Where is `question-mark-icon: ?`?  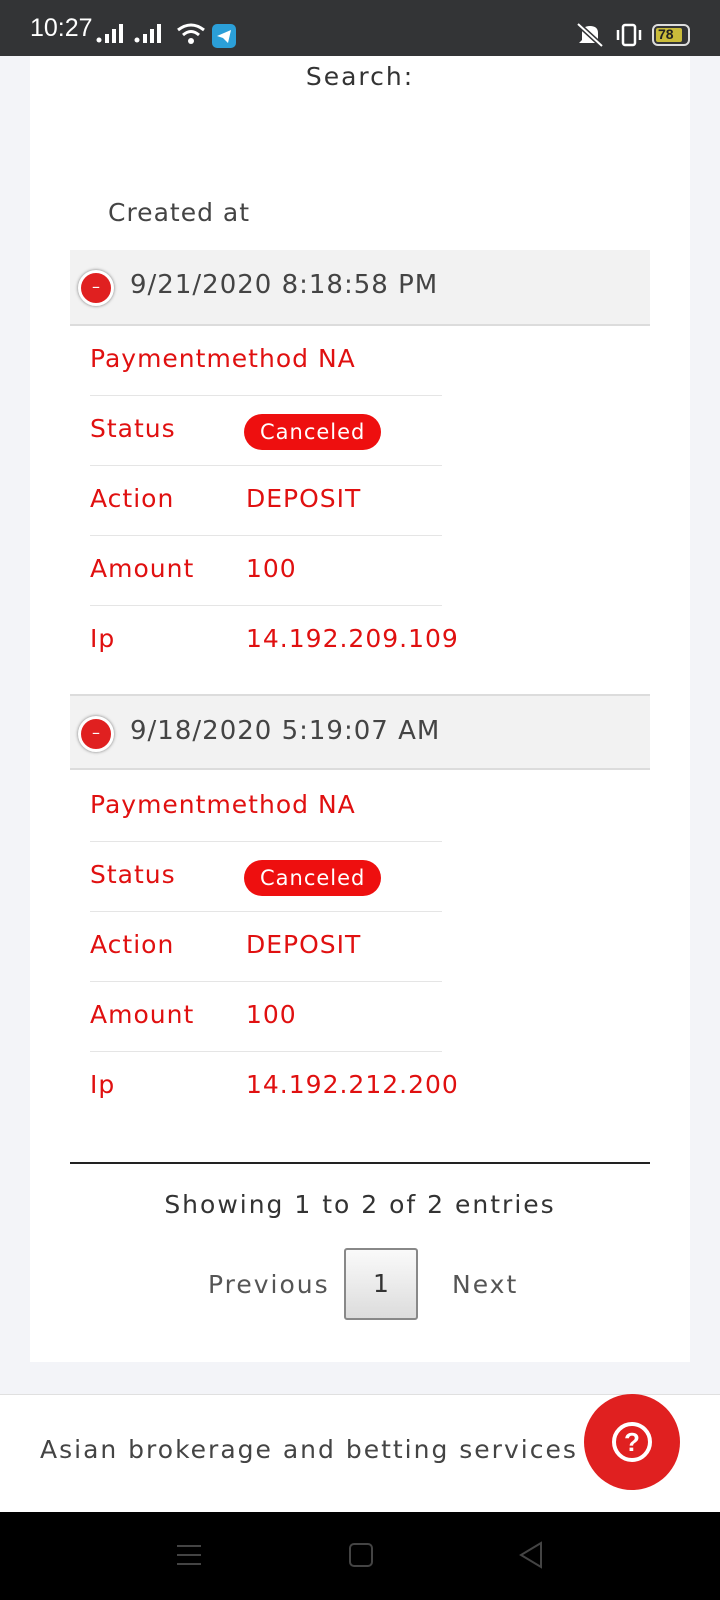
question-mark-icon: ? is located at coordinates (632, 1442).